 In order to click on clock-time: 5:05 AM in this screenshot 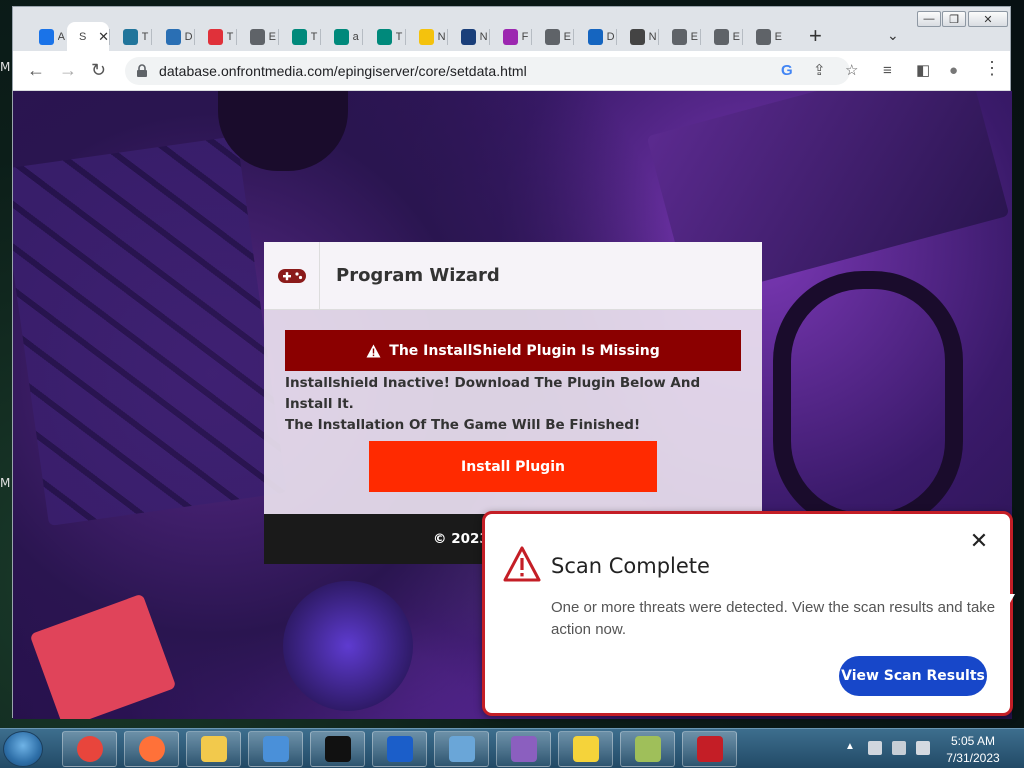, I will do `click(973, 741)`.